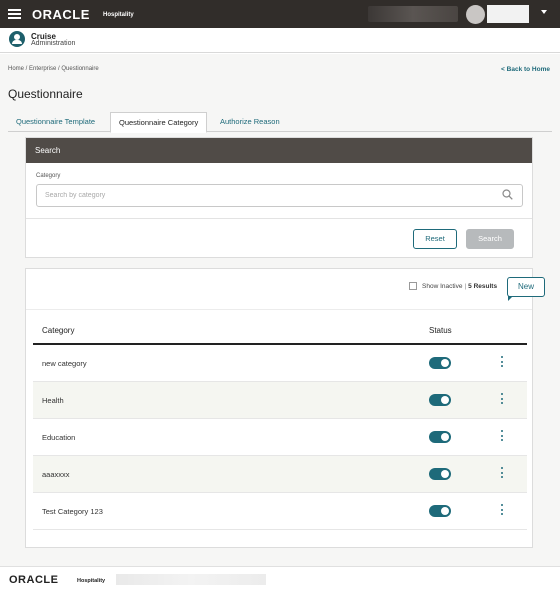 The height and width of the screenshot is (591, 560). I want to click on table-row: Education, so click(280, 437).